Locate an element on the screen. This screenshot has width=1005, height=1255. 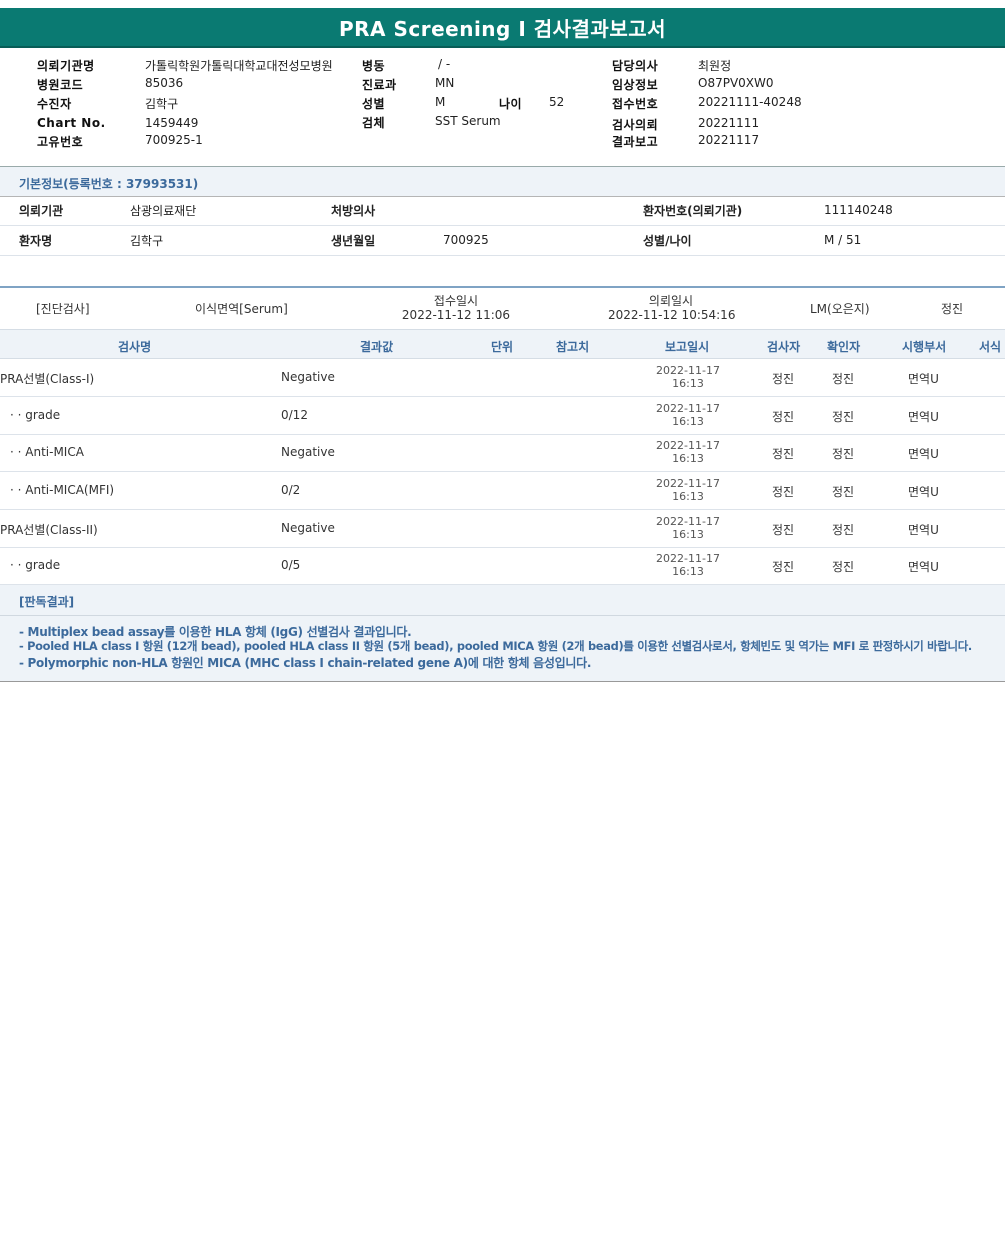
specimen-value: SST Serum is located at coordinates (468, 121).